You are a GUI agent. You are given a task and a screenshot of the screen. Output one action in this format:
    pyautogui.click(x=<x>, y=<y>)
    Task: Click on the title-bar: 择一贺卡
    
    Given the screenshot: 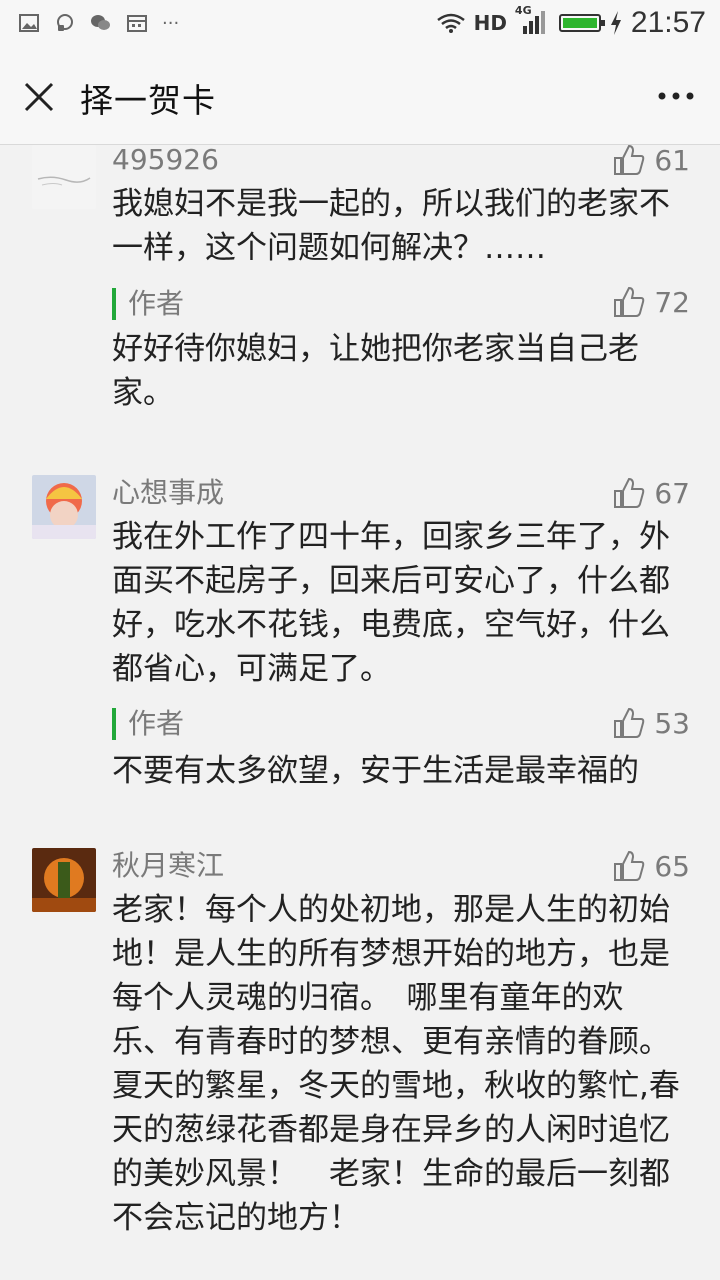 What is the action you would take?
    pyautogui.click(x=360, y=97)
    